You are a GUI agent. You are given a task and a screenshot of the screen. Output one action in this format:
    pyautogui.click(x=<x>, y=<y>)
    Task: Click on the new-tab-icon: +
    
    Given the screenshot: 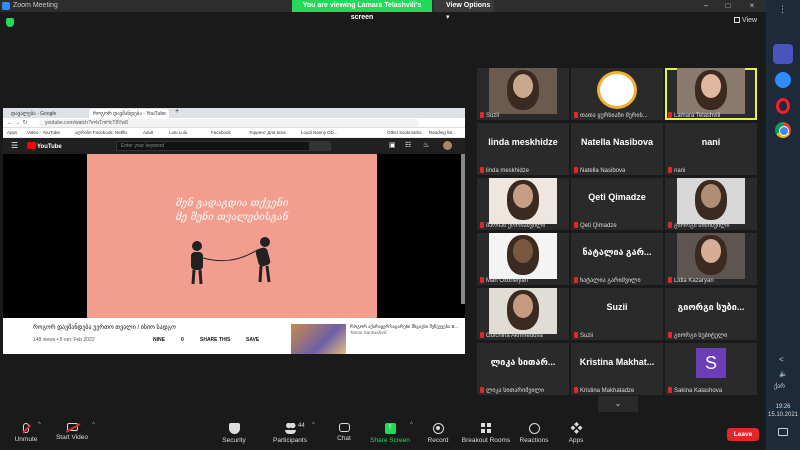 What is the action you would take?
    pyautogui.click(x=177, y=111)
    